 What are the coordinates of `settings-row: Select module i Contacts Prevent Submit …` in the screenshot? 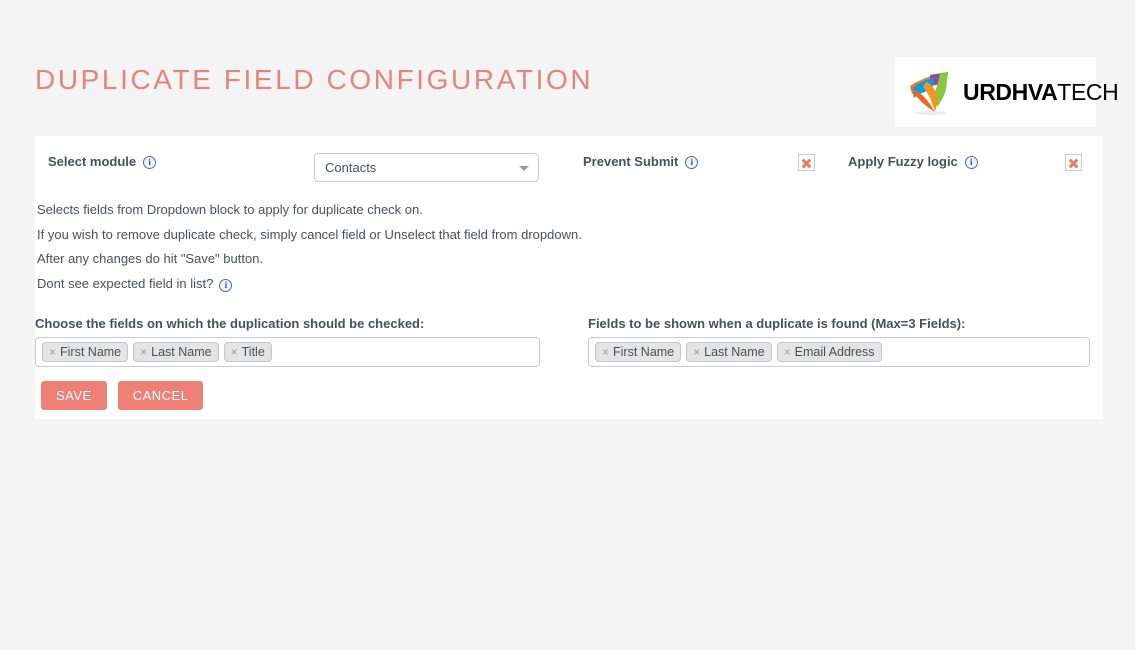 It's located at (569, 165).